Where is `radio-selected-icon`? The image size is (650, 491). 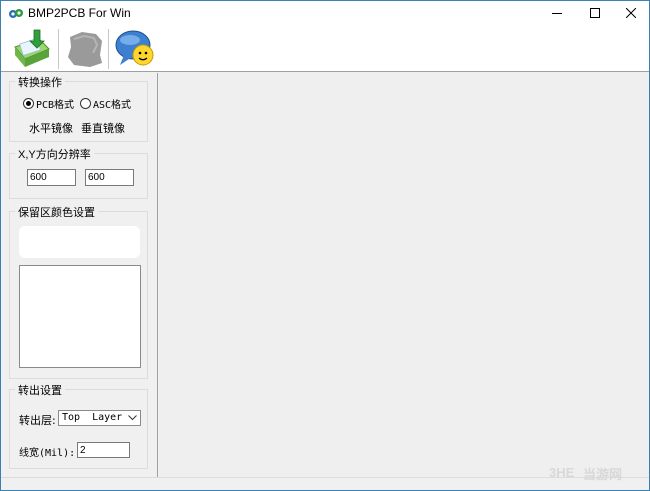 radio-selected-icon is located at coordinates (28, 103).